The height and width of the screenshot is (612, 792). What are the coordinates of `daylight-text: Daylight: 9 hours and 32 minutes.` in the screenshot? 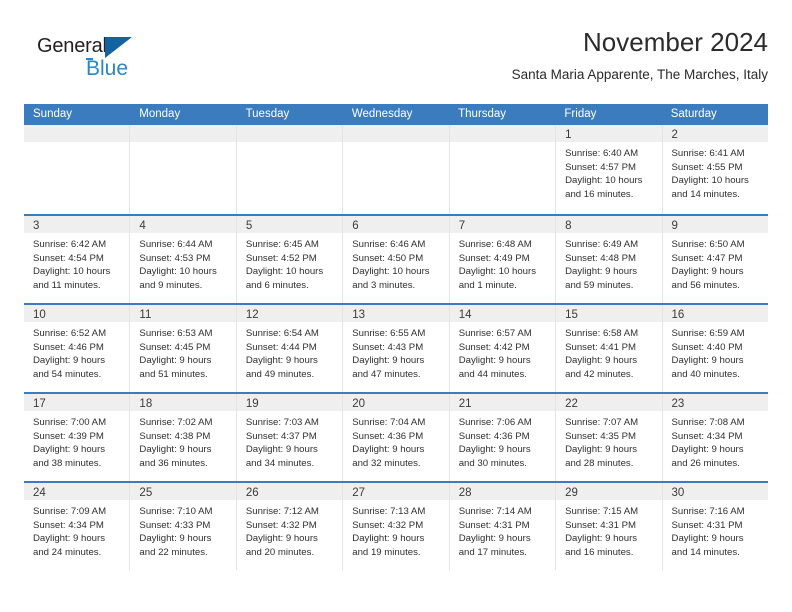 It's located at (388, 456).